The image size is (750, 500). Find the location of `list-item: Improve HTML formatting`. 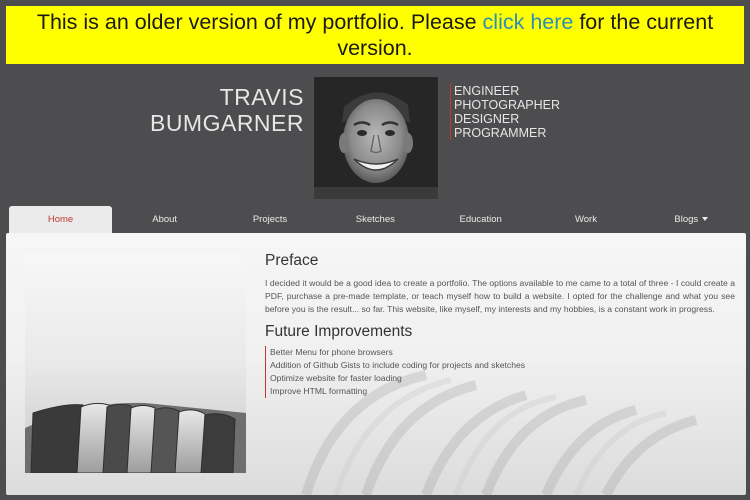

list-item: Improve HTML formatting is located at coordinates (500, 391).